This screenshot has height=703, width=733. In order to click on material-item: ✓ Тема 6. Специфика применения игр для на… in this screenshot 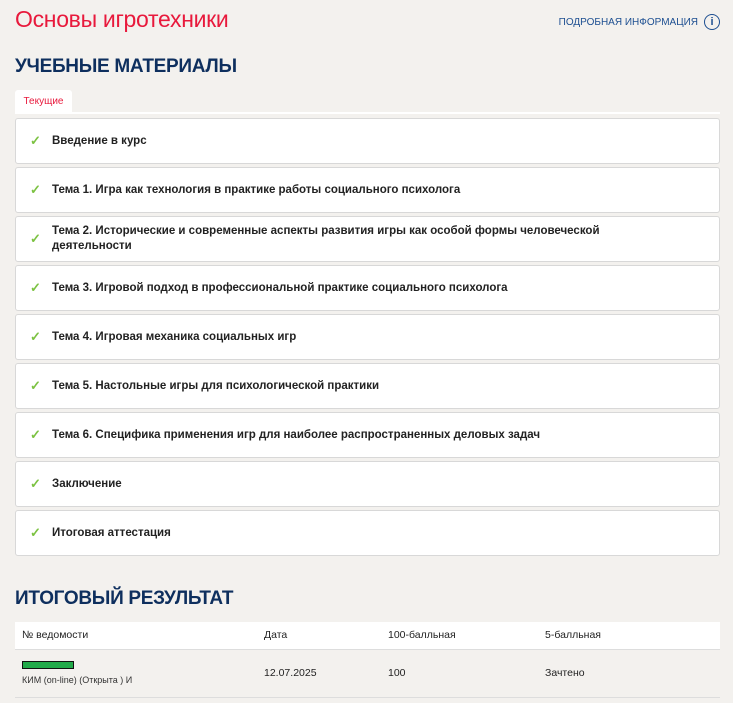, I will do `click(367, 435)`.